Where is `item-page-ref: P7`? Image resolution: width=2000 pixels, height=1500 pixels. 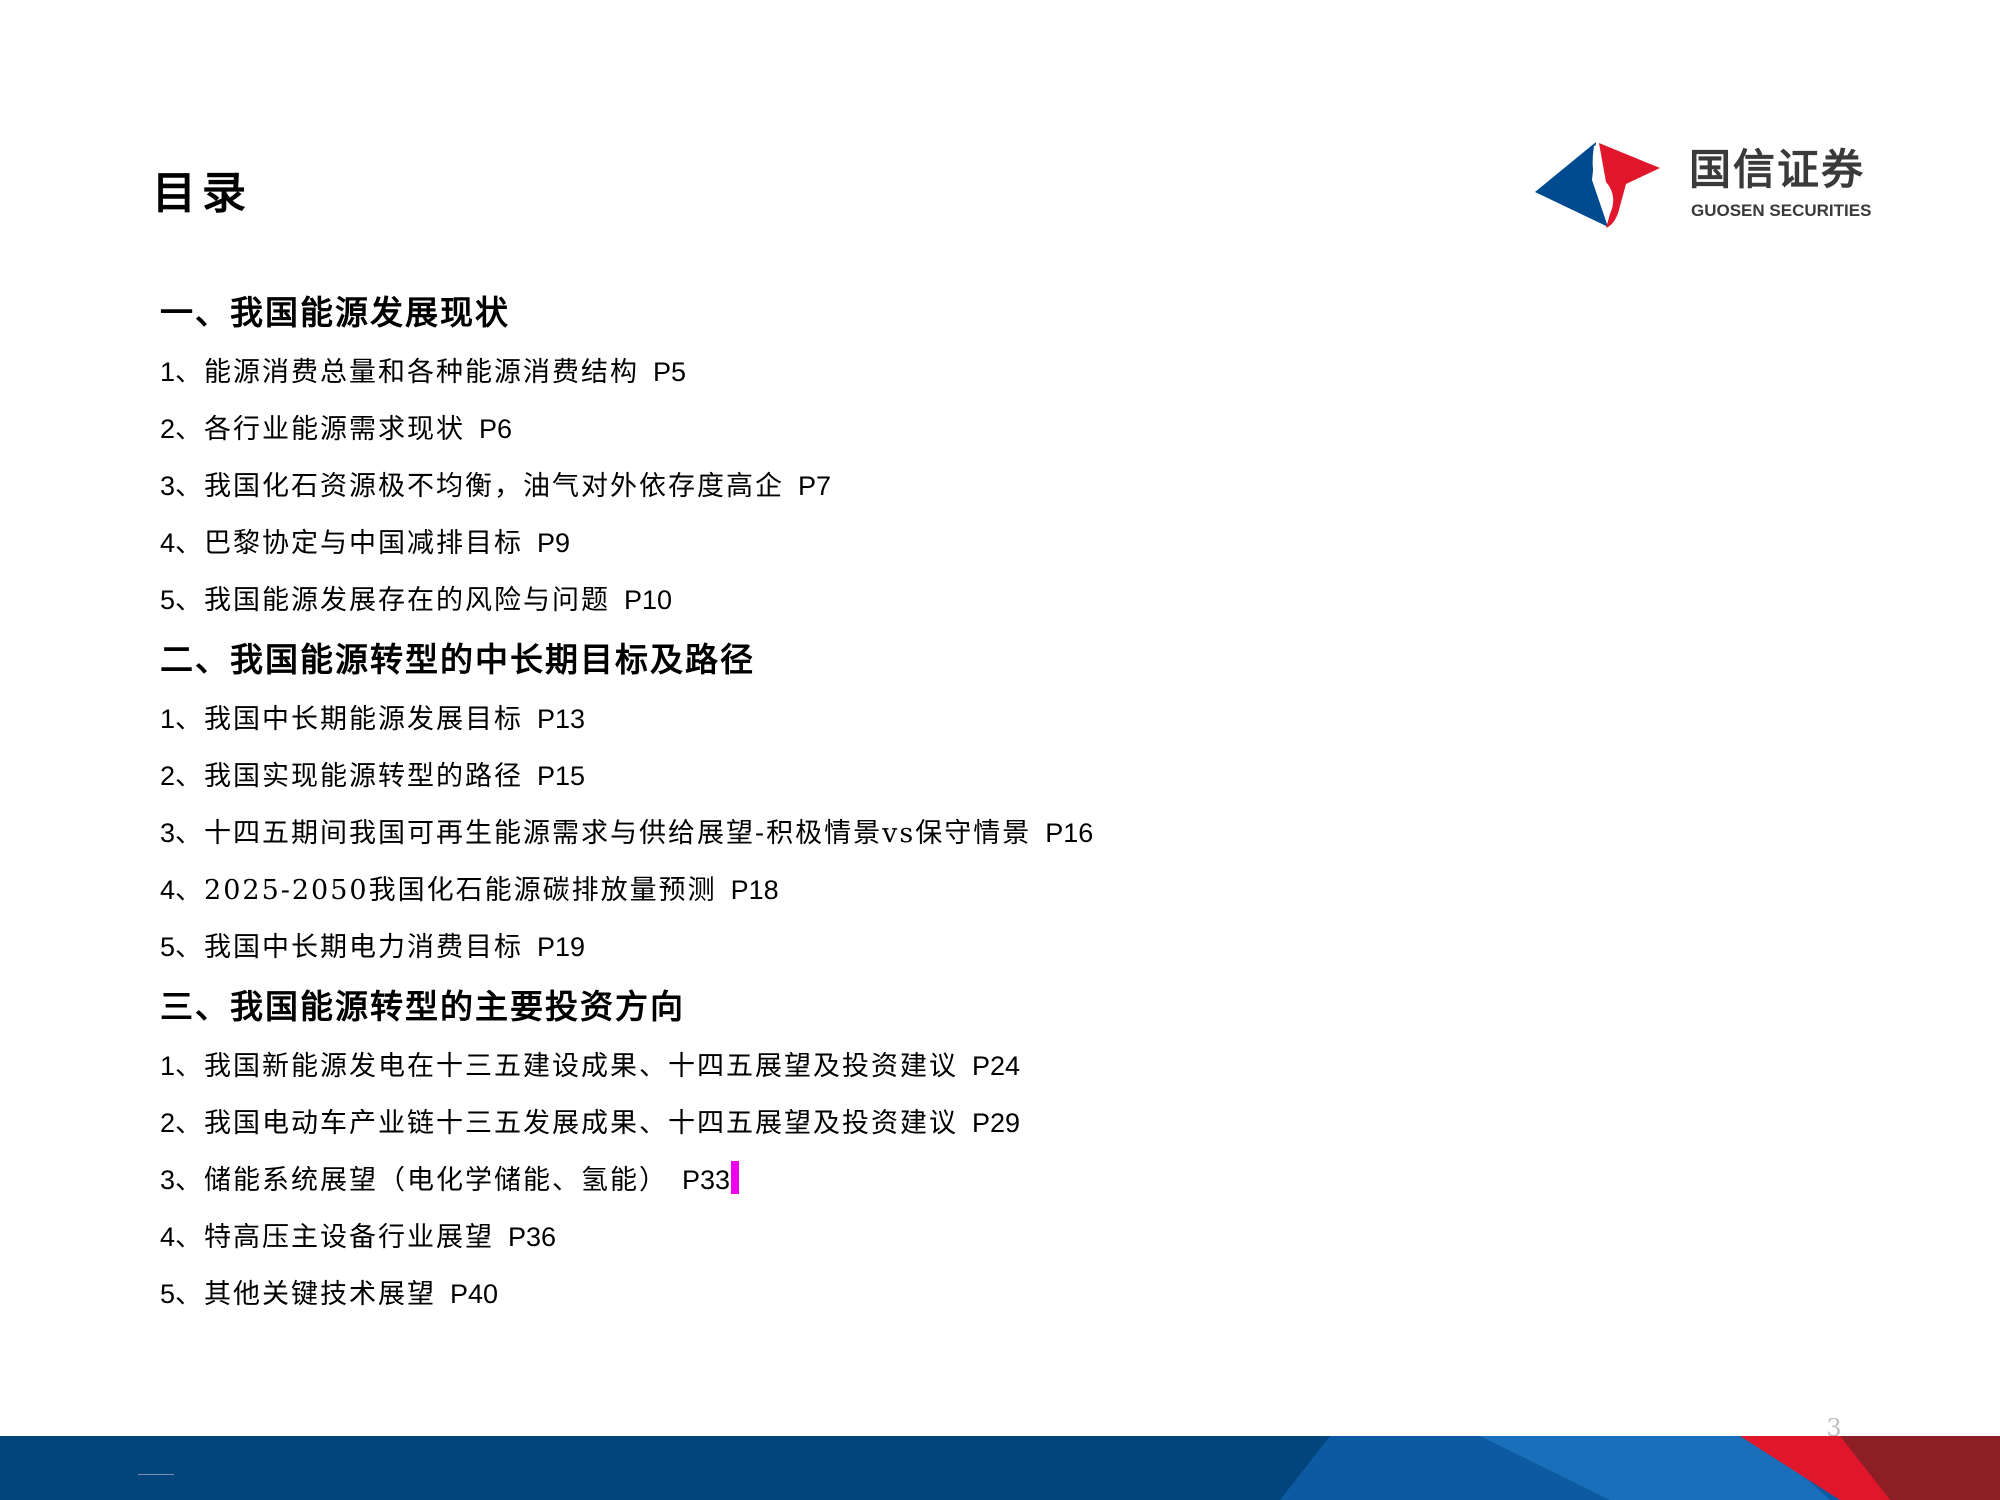
item-page-ref: P7 is located at coordinates (815, 486).